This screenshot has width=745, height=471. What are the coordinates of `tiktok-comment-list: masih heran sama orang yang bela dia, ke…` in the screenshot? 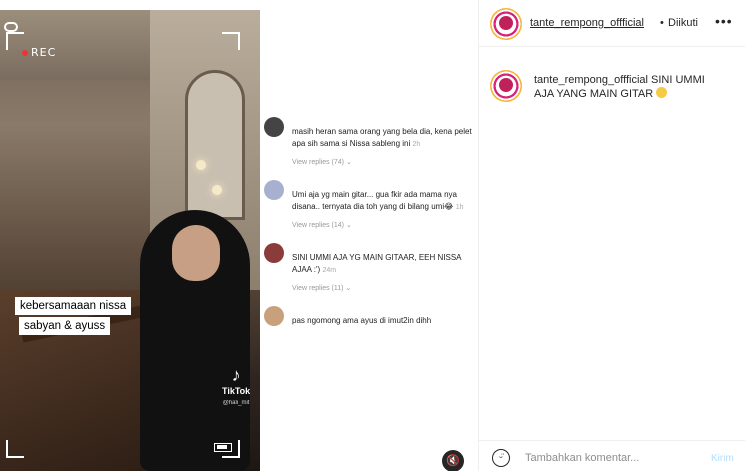 It's located at (370, 227).